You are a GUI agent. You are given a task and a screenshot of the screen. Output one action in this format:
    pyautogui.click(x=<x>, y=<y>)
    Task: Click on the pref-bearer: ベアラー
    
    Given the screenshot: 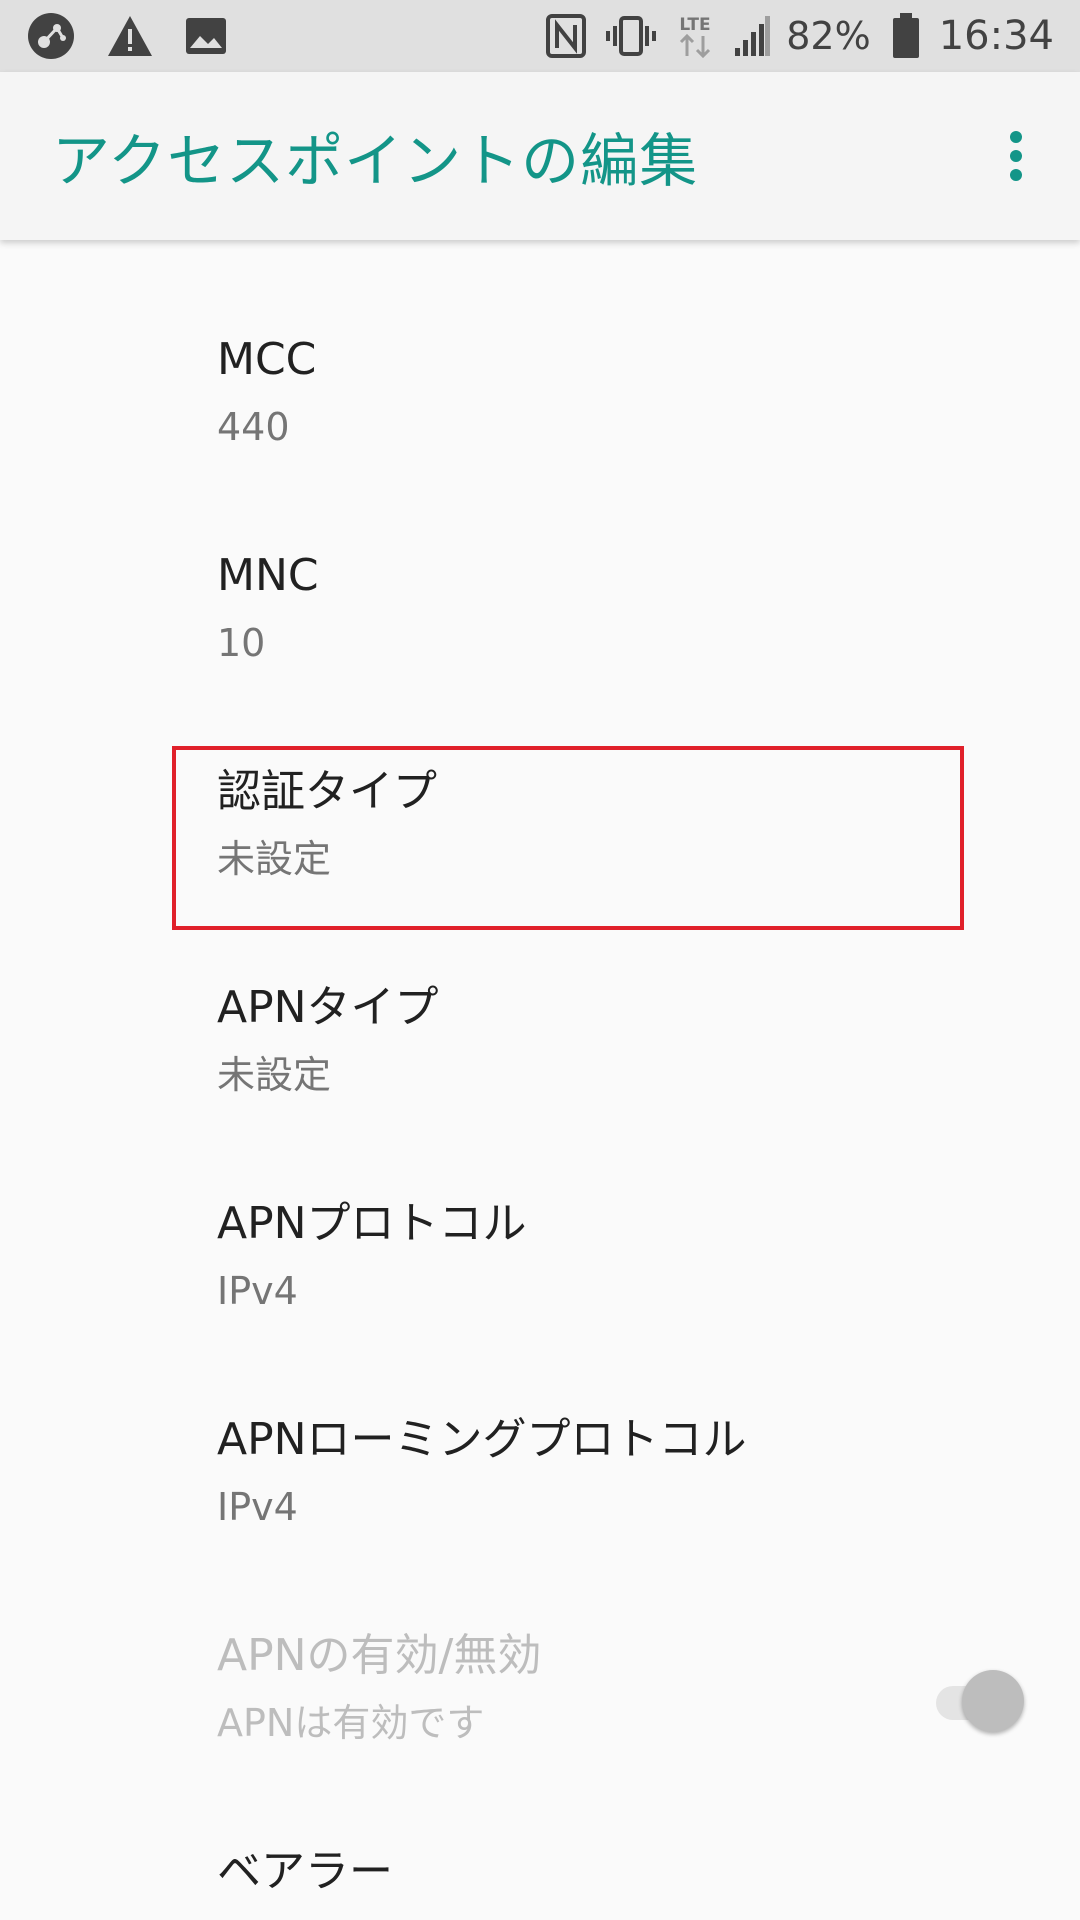 What is the action you would take?
    pyautogui.click(x=540, y=1836)
    